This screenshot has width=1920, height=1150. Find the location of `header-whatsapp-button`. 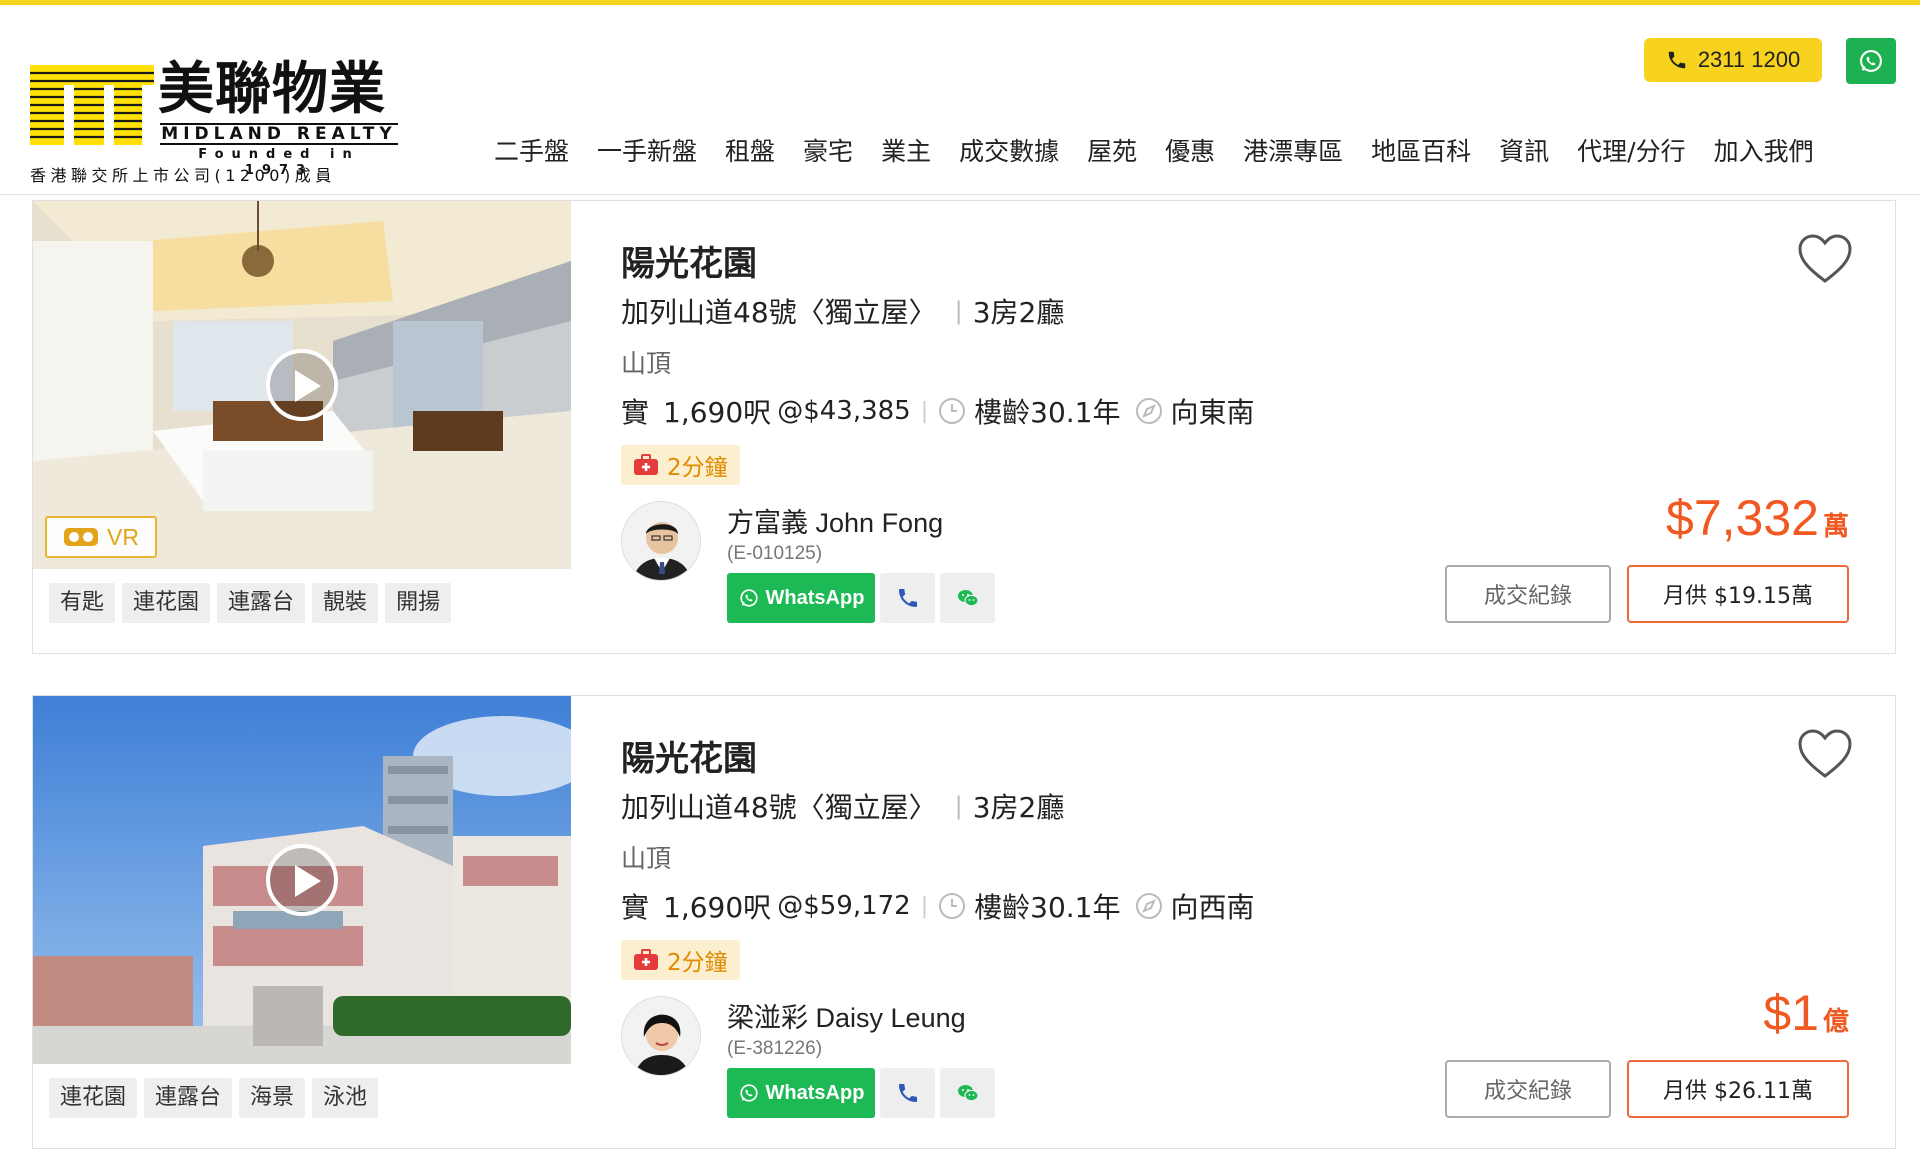

header-whatsapp-button is located at coordinates (1871, 61).